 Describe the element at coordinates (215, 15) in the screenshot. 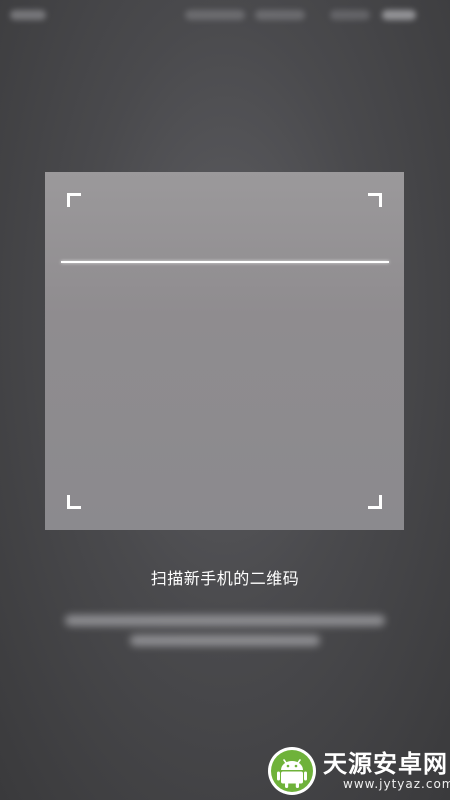

I see `status-network-blur` at that location.